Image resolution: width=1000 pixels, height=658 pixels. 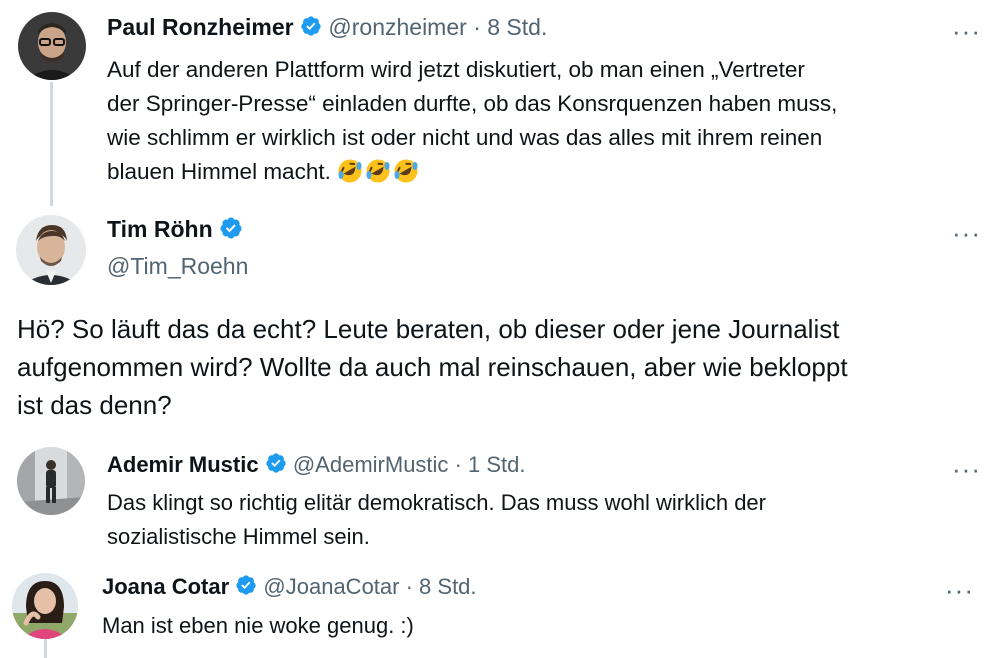 I want to click on tweet-text-line: sozialistische Himmel sein., so click(x=238, y=536).